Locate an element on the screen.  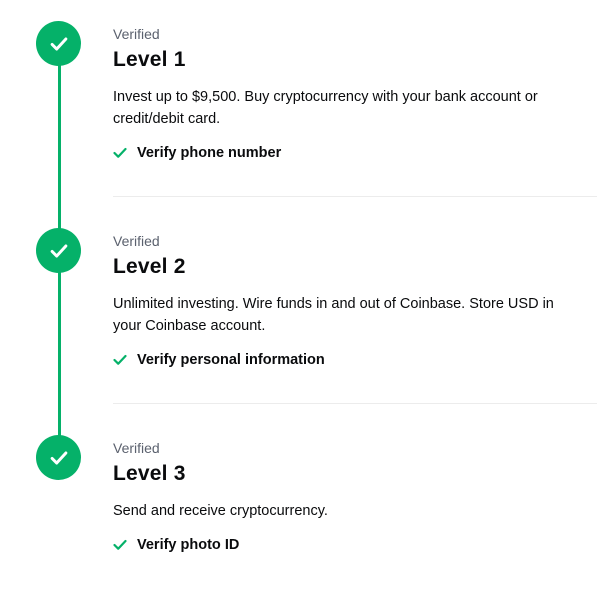
level-title: Level 3 is located at coordinates (149, 473).